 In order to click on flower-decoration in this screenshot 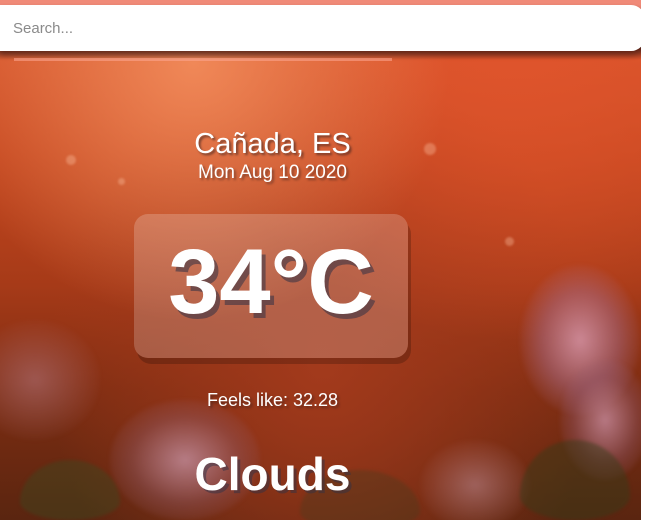, I will do `click(50, 380)`.